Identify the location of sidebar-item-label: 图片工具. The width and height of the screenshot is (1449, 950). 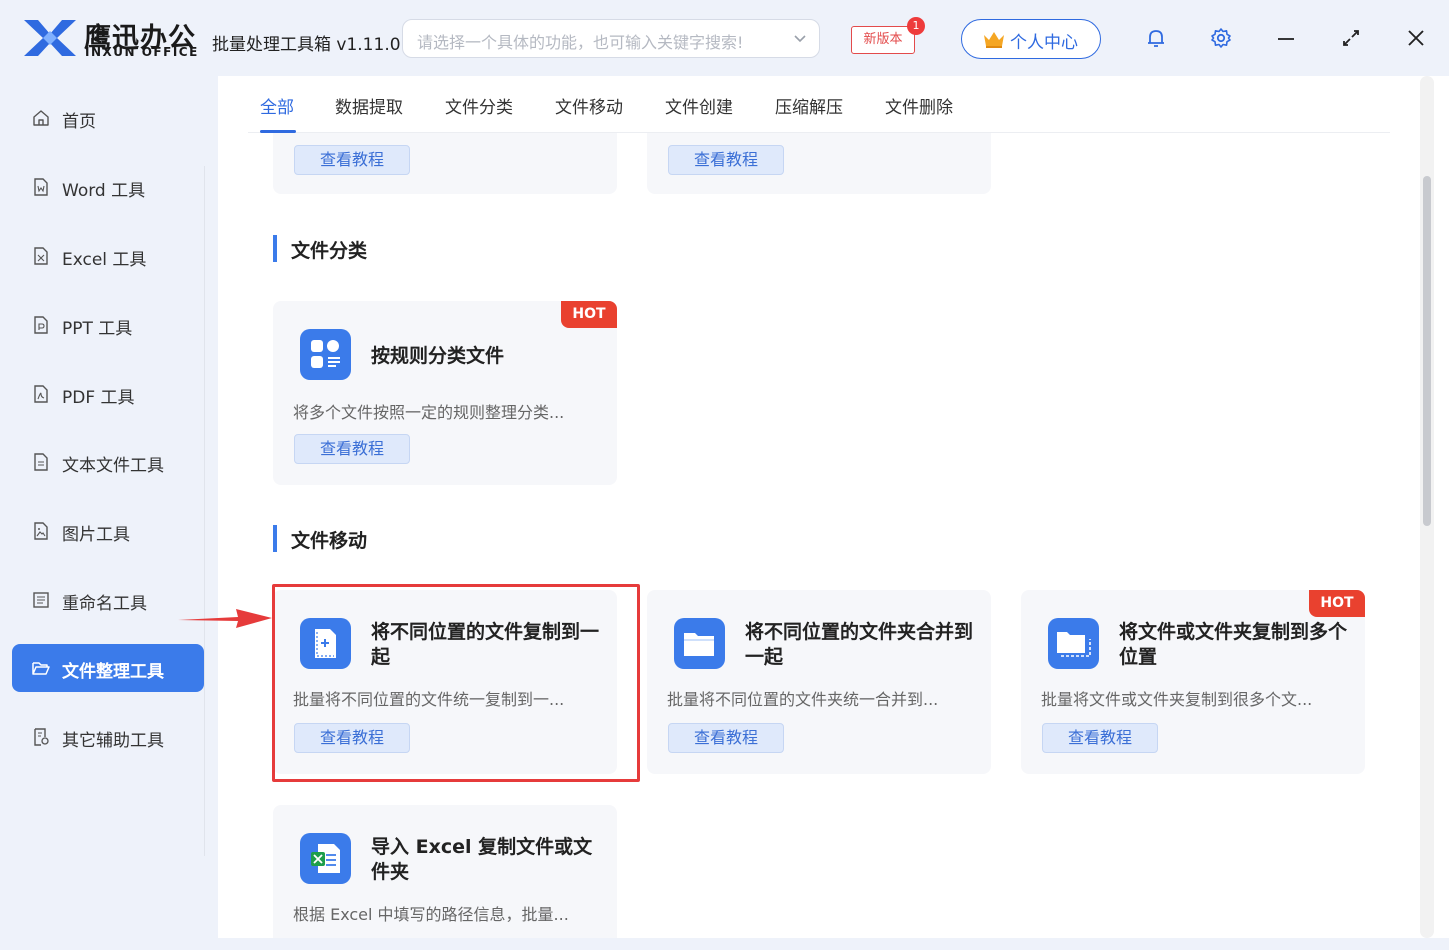
(96, 535).